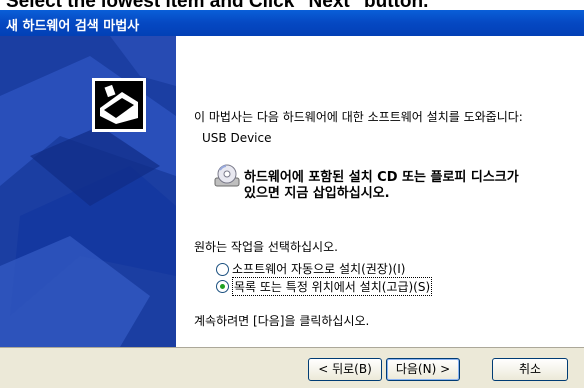  I want to click on task-prompt: 원하는 작업을 선택하십시오., so click(266, 247).